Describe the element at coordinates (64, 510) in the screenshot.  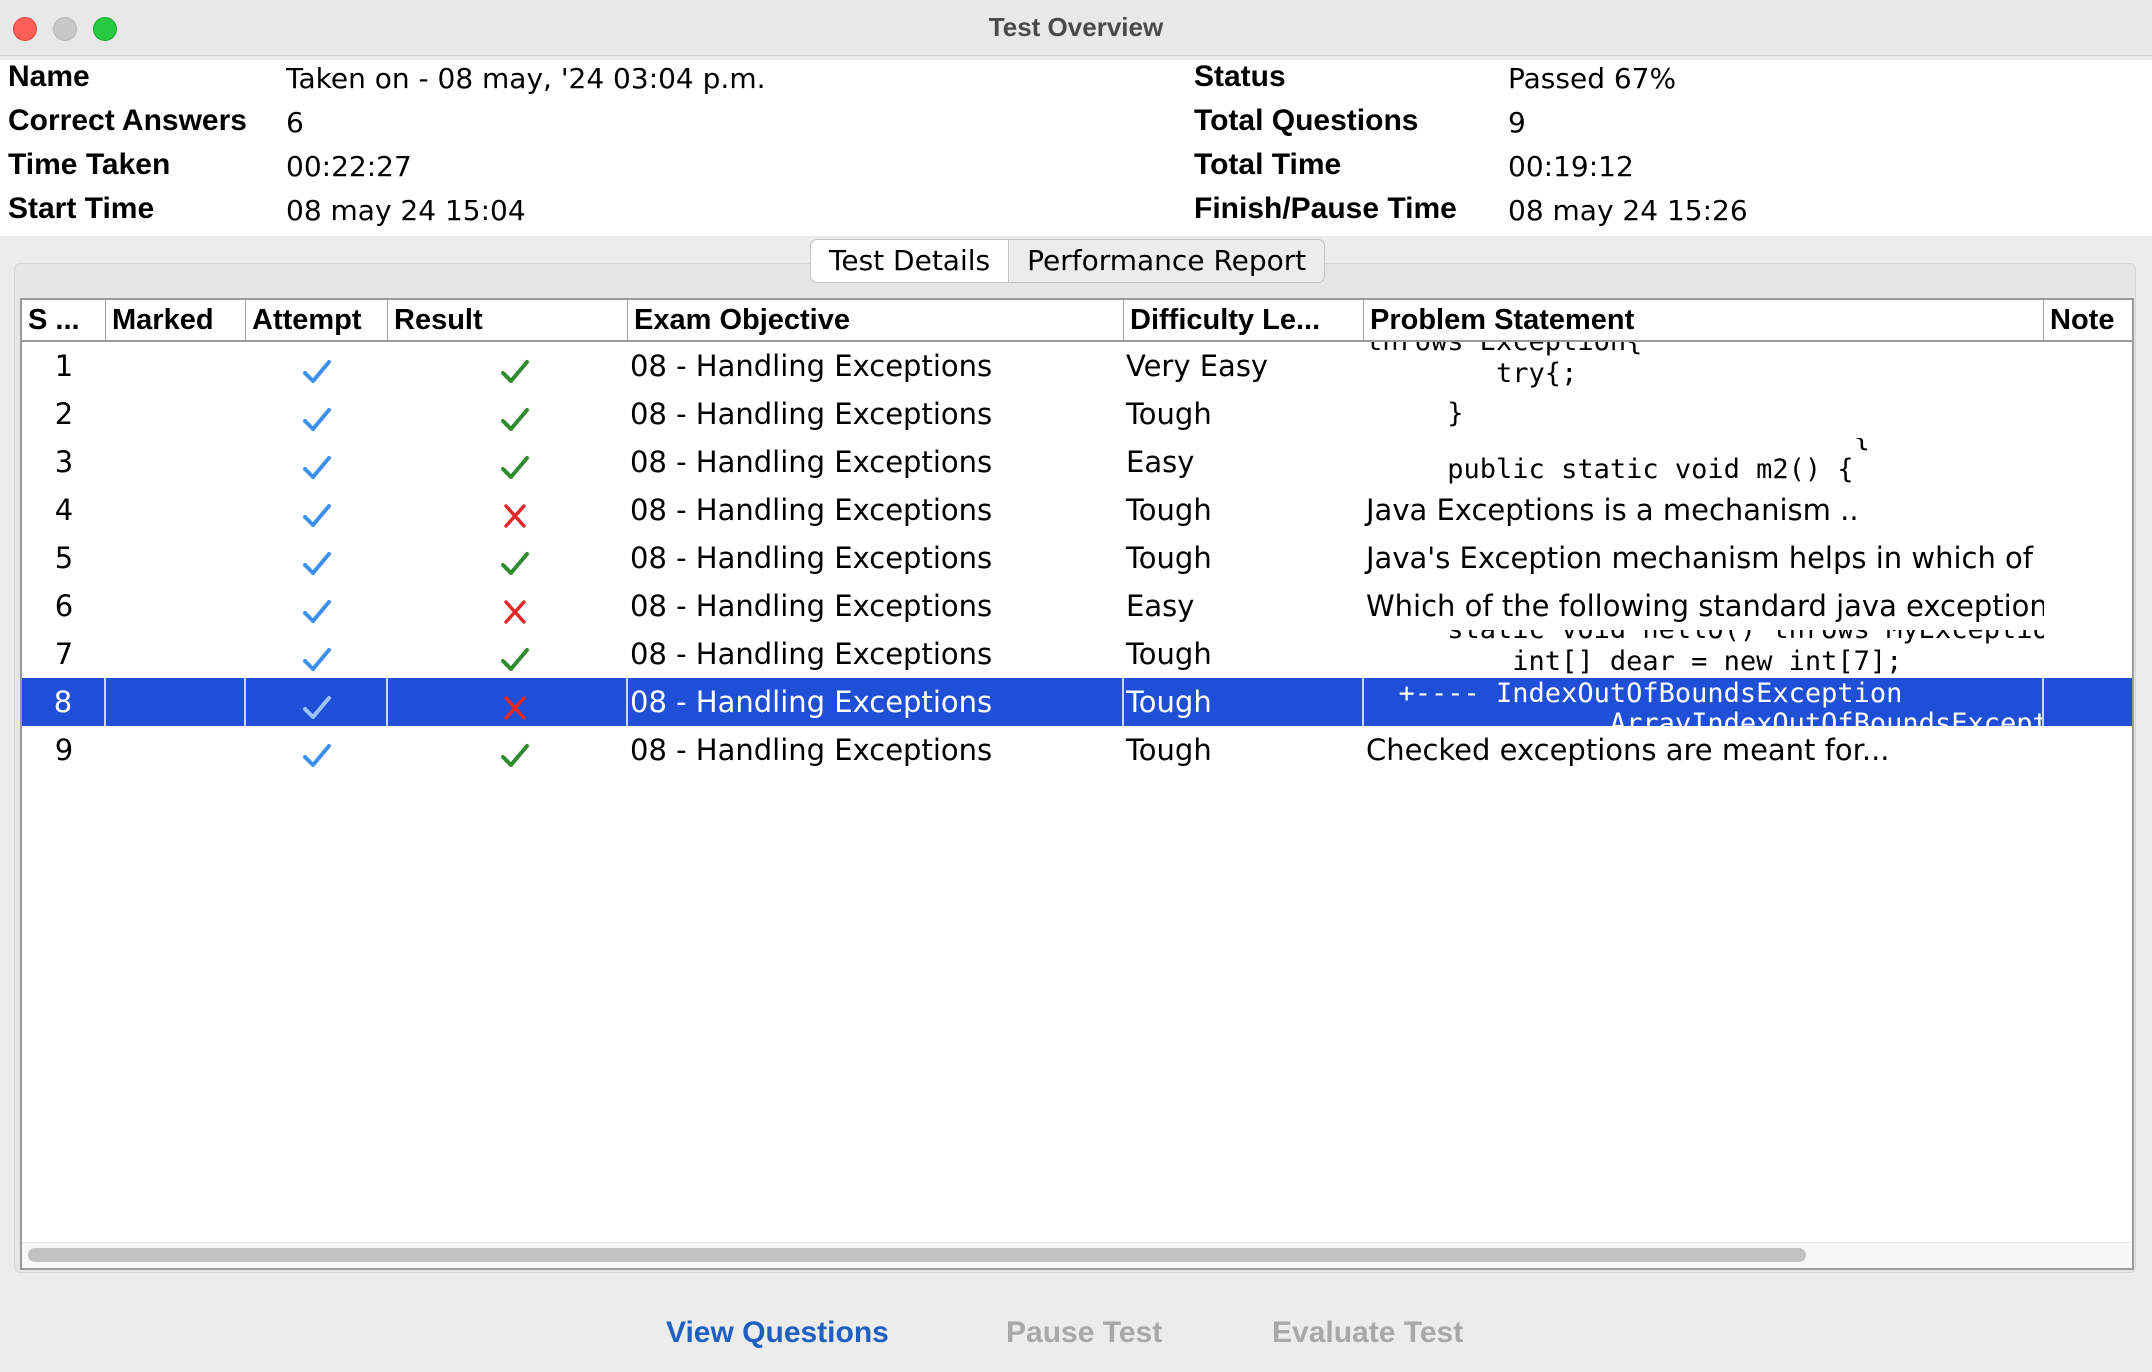
I see `cell-serial: 4` at that location.